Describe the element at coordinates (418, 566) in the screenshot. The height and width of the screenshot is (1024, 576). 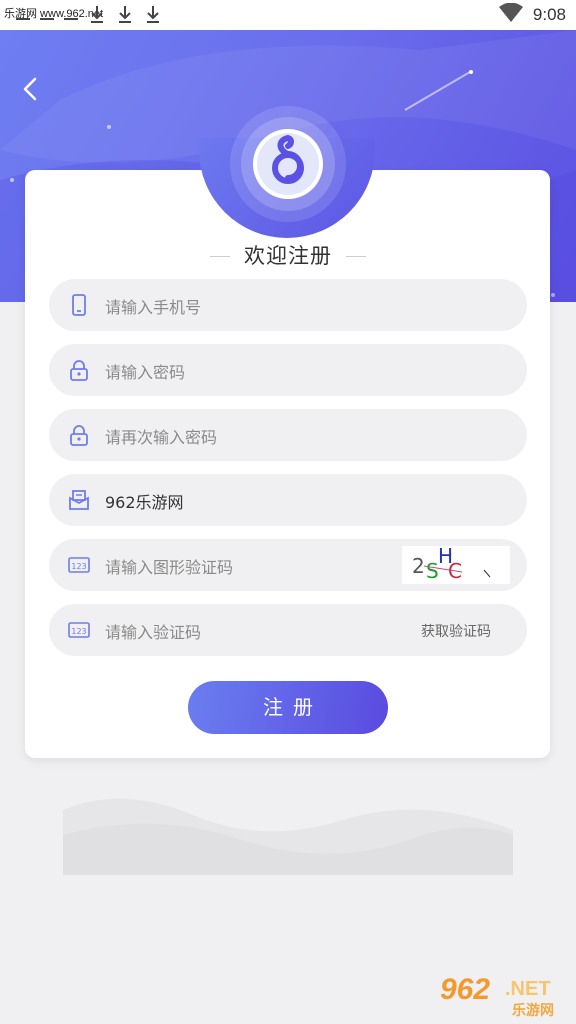
I see `captcha-char: 2` at that location.